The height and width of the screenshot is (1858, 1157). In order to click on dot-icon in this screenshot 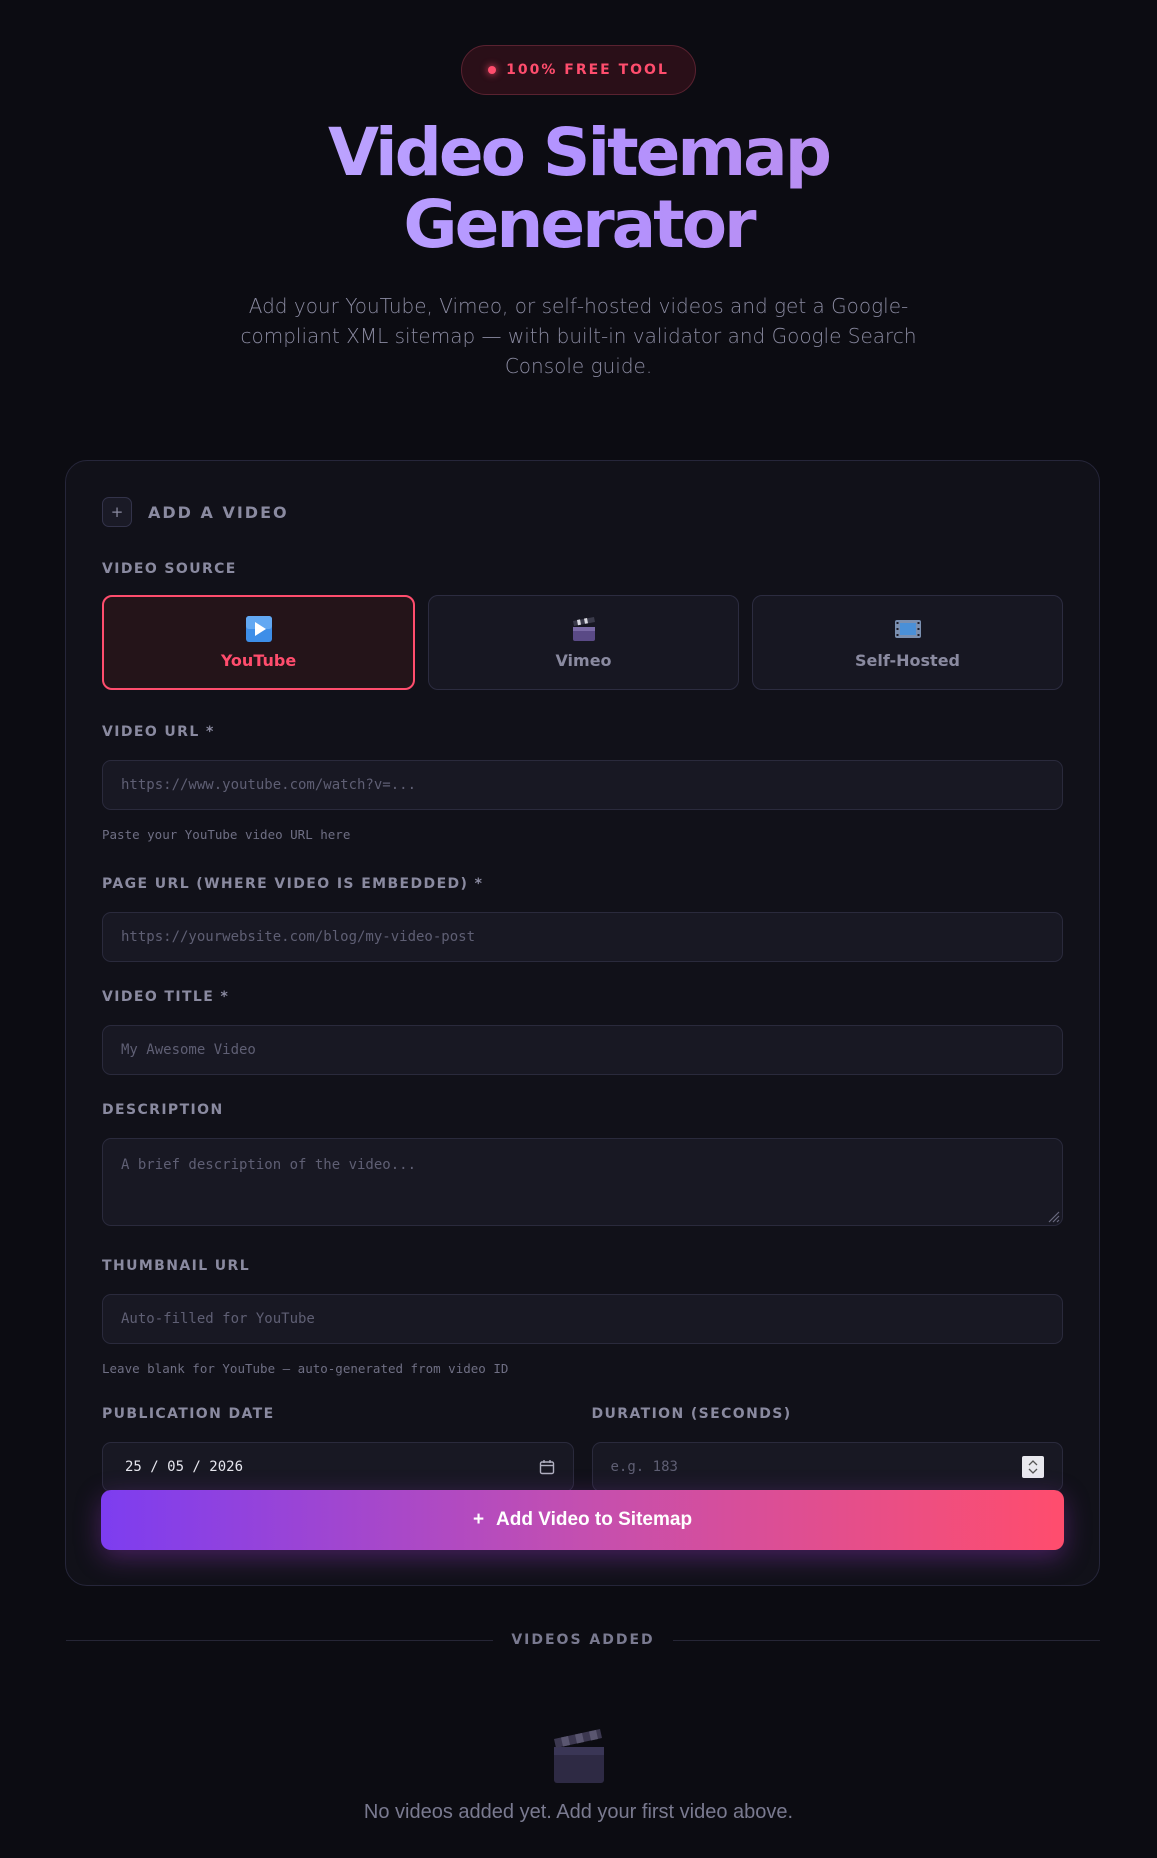, I will do `click(492, 70)`.